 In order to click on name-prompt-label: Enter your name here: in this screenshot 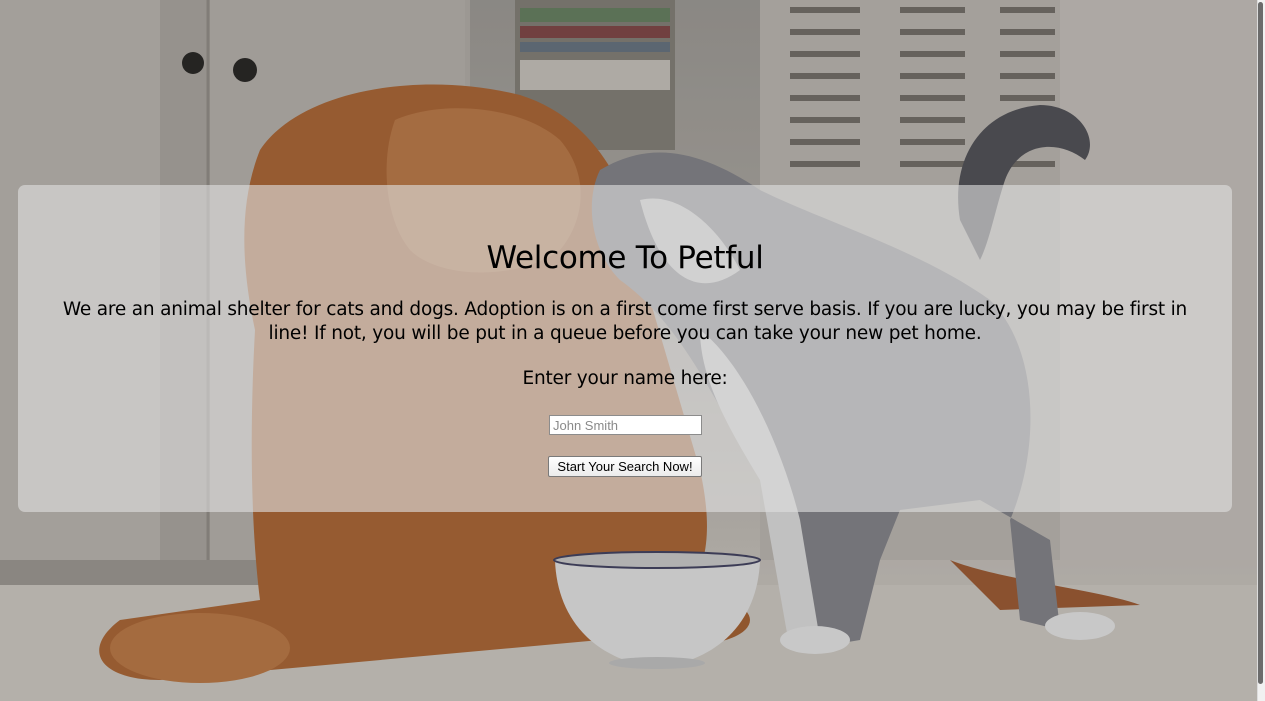, I will do `click(625, 378)`.